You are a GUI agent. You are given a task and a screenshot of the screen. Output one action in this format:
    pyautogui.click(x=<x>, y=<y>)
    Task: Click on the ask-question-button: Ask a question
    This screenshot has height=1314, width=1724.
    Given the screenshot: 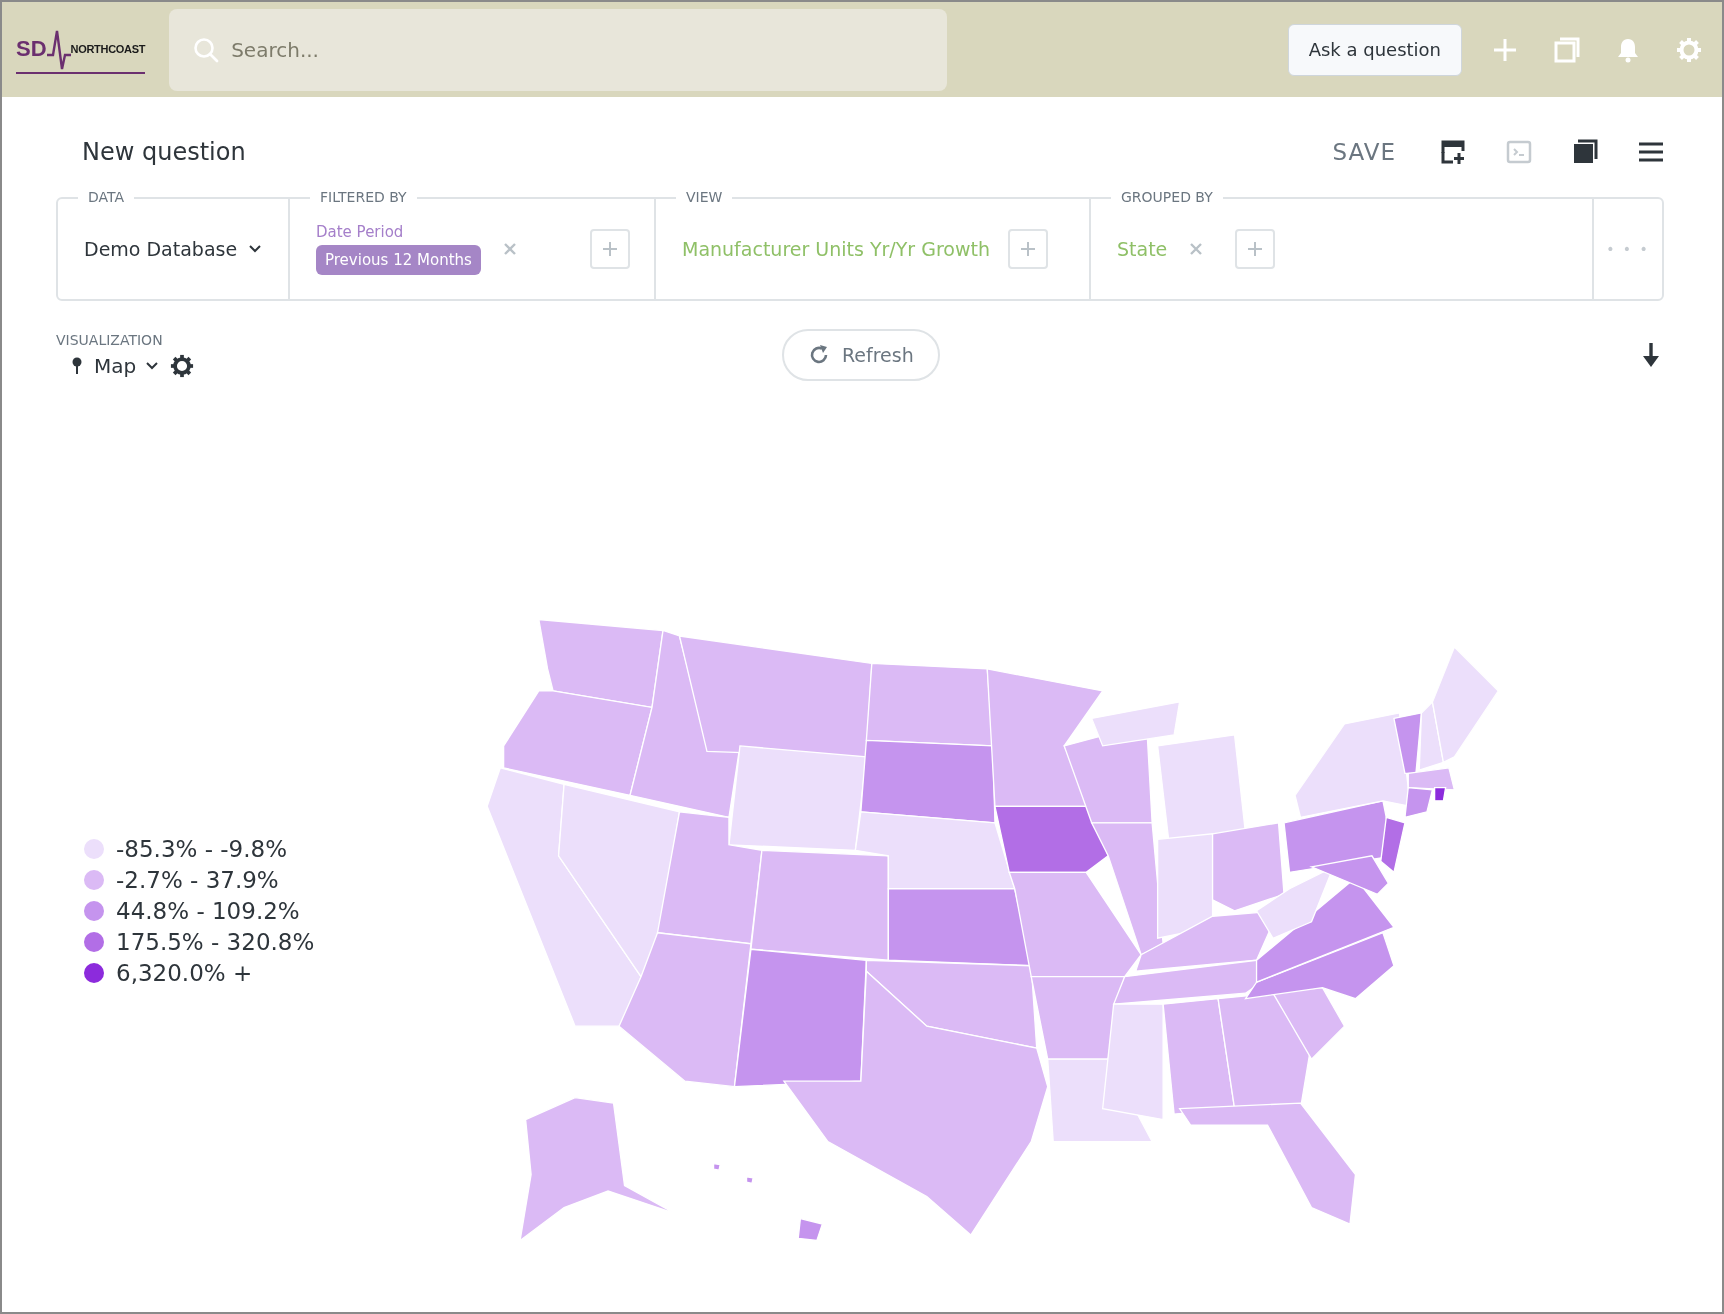 What is the action you would take?
    pyautogui.click(x=1374, y=49)
    